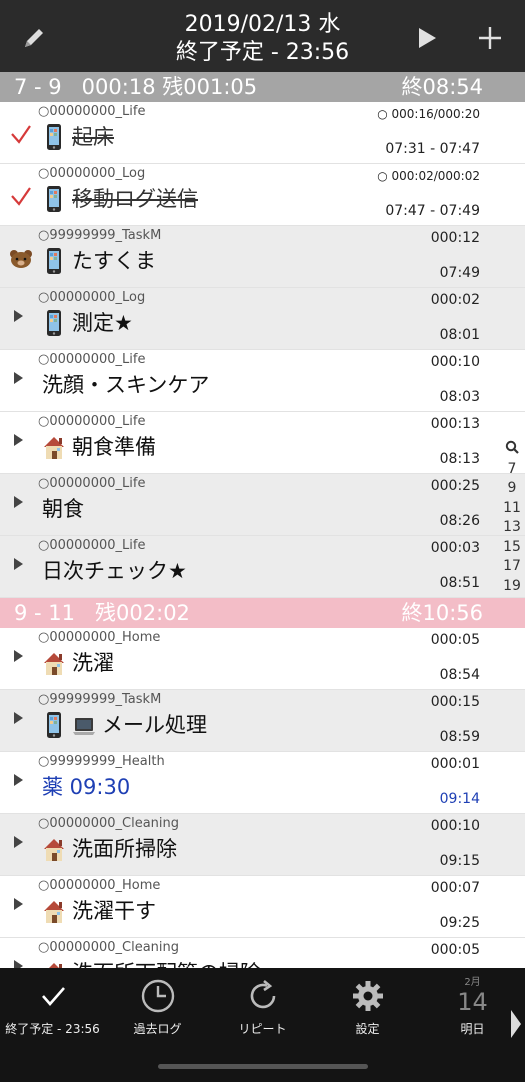  What do you see at coordinates (367, 996) in the screenshot?
I see `gear-icon` at bounding box center [367, 996].